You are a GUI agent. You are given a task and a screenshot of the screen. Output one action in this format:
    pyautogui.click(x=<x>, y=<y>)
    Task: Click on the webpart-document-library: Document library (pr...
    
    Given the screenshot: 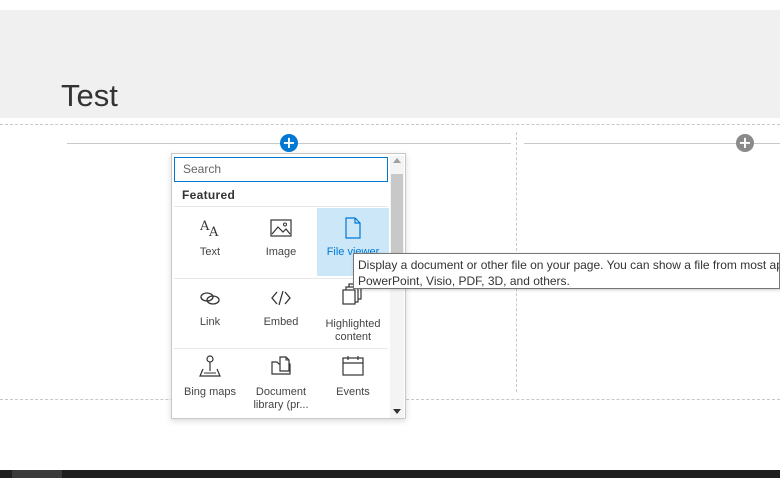 What is the action you would take?
    pyautogui.click(x=281, y=384)
    